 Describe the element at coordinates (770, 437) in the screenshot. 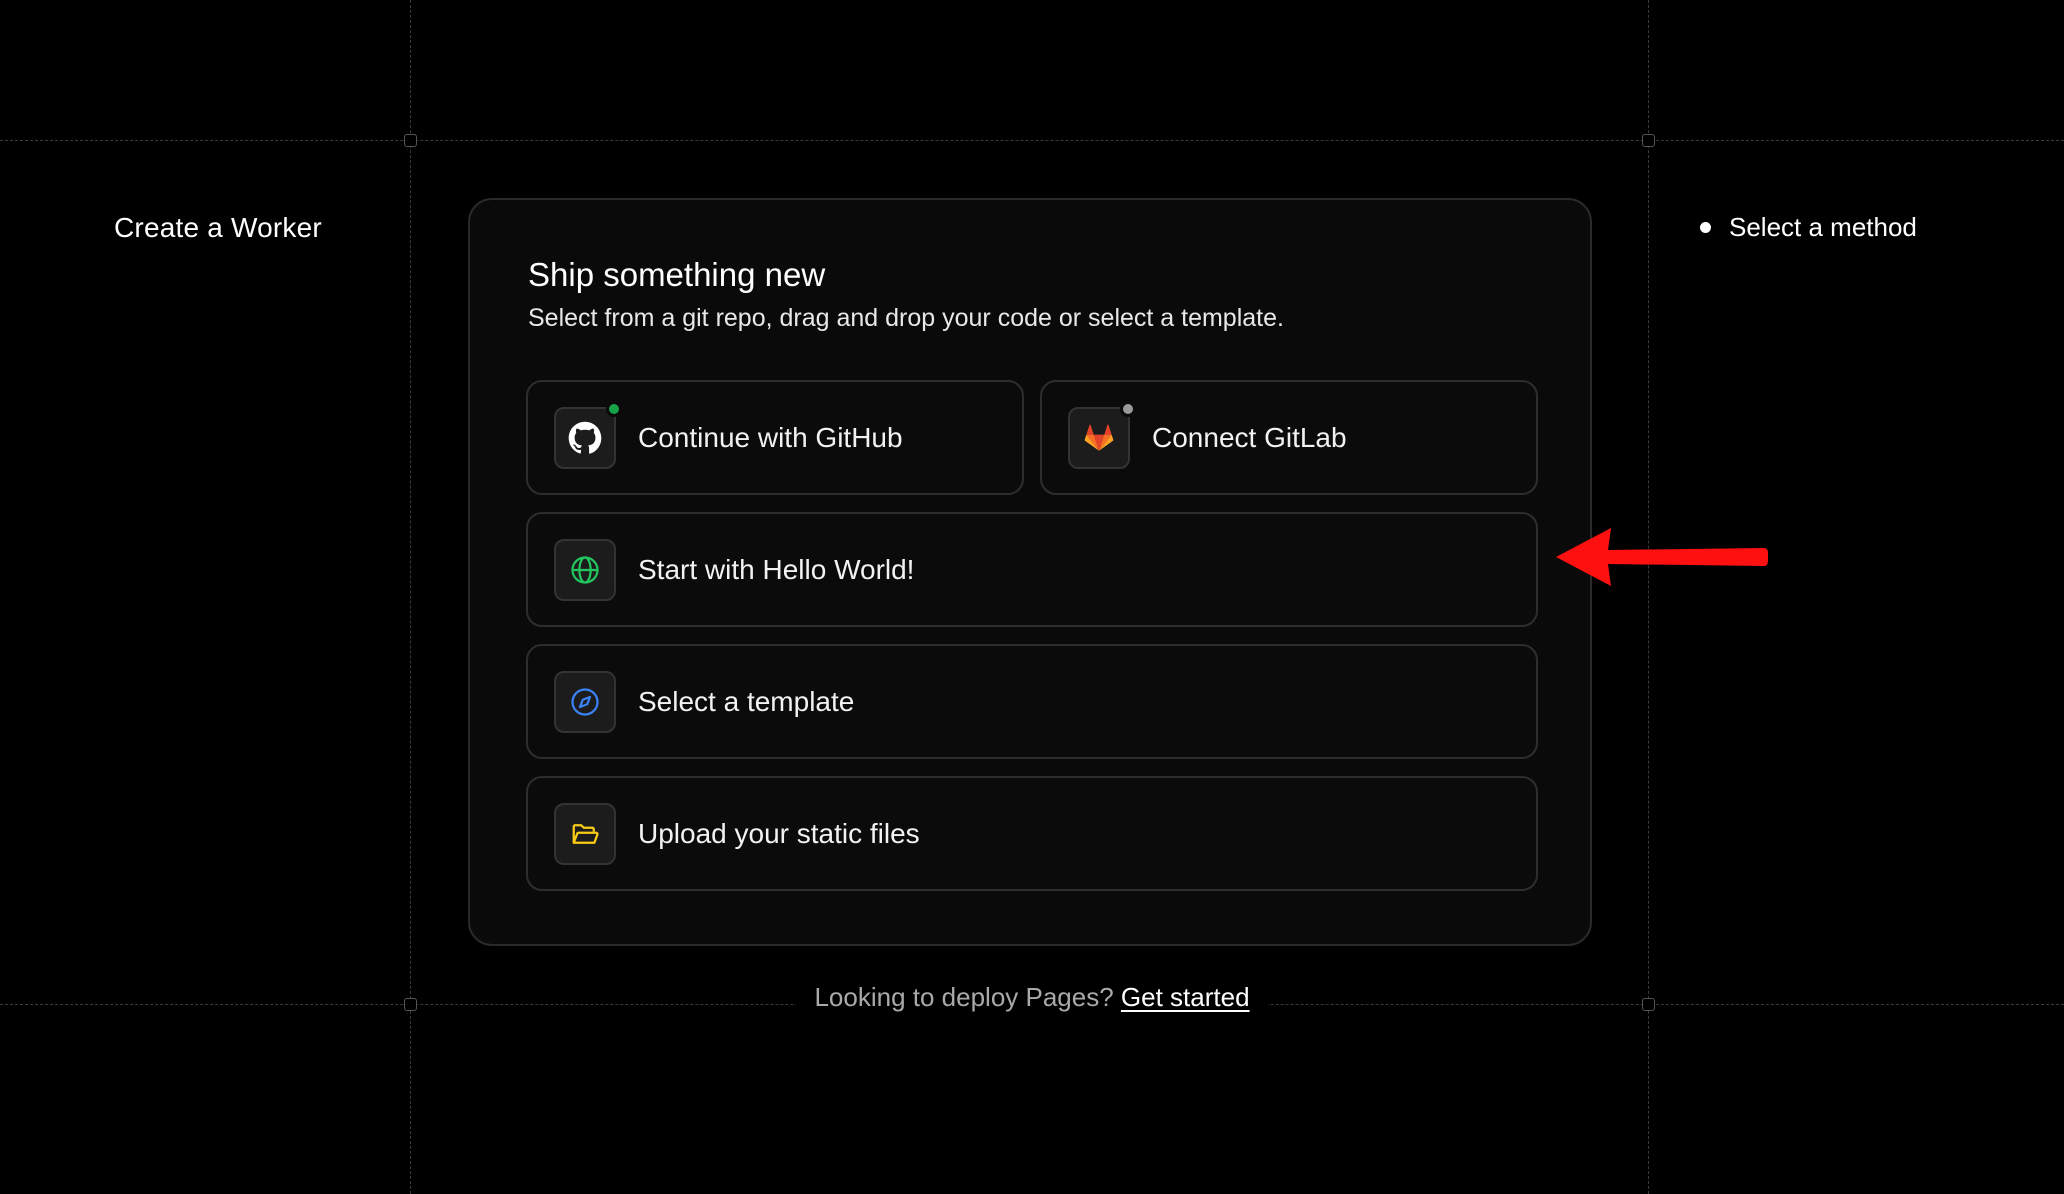

I see `github-label: Continue with GitHub` at that location.